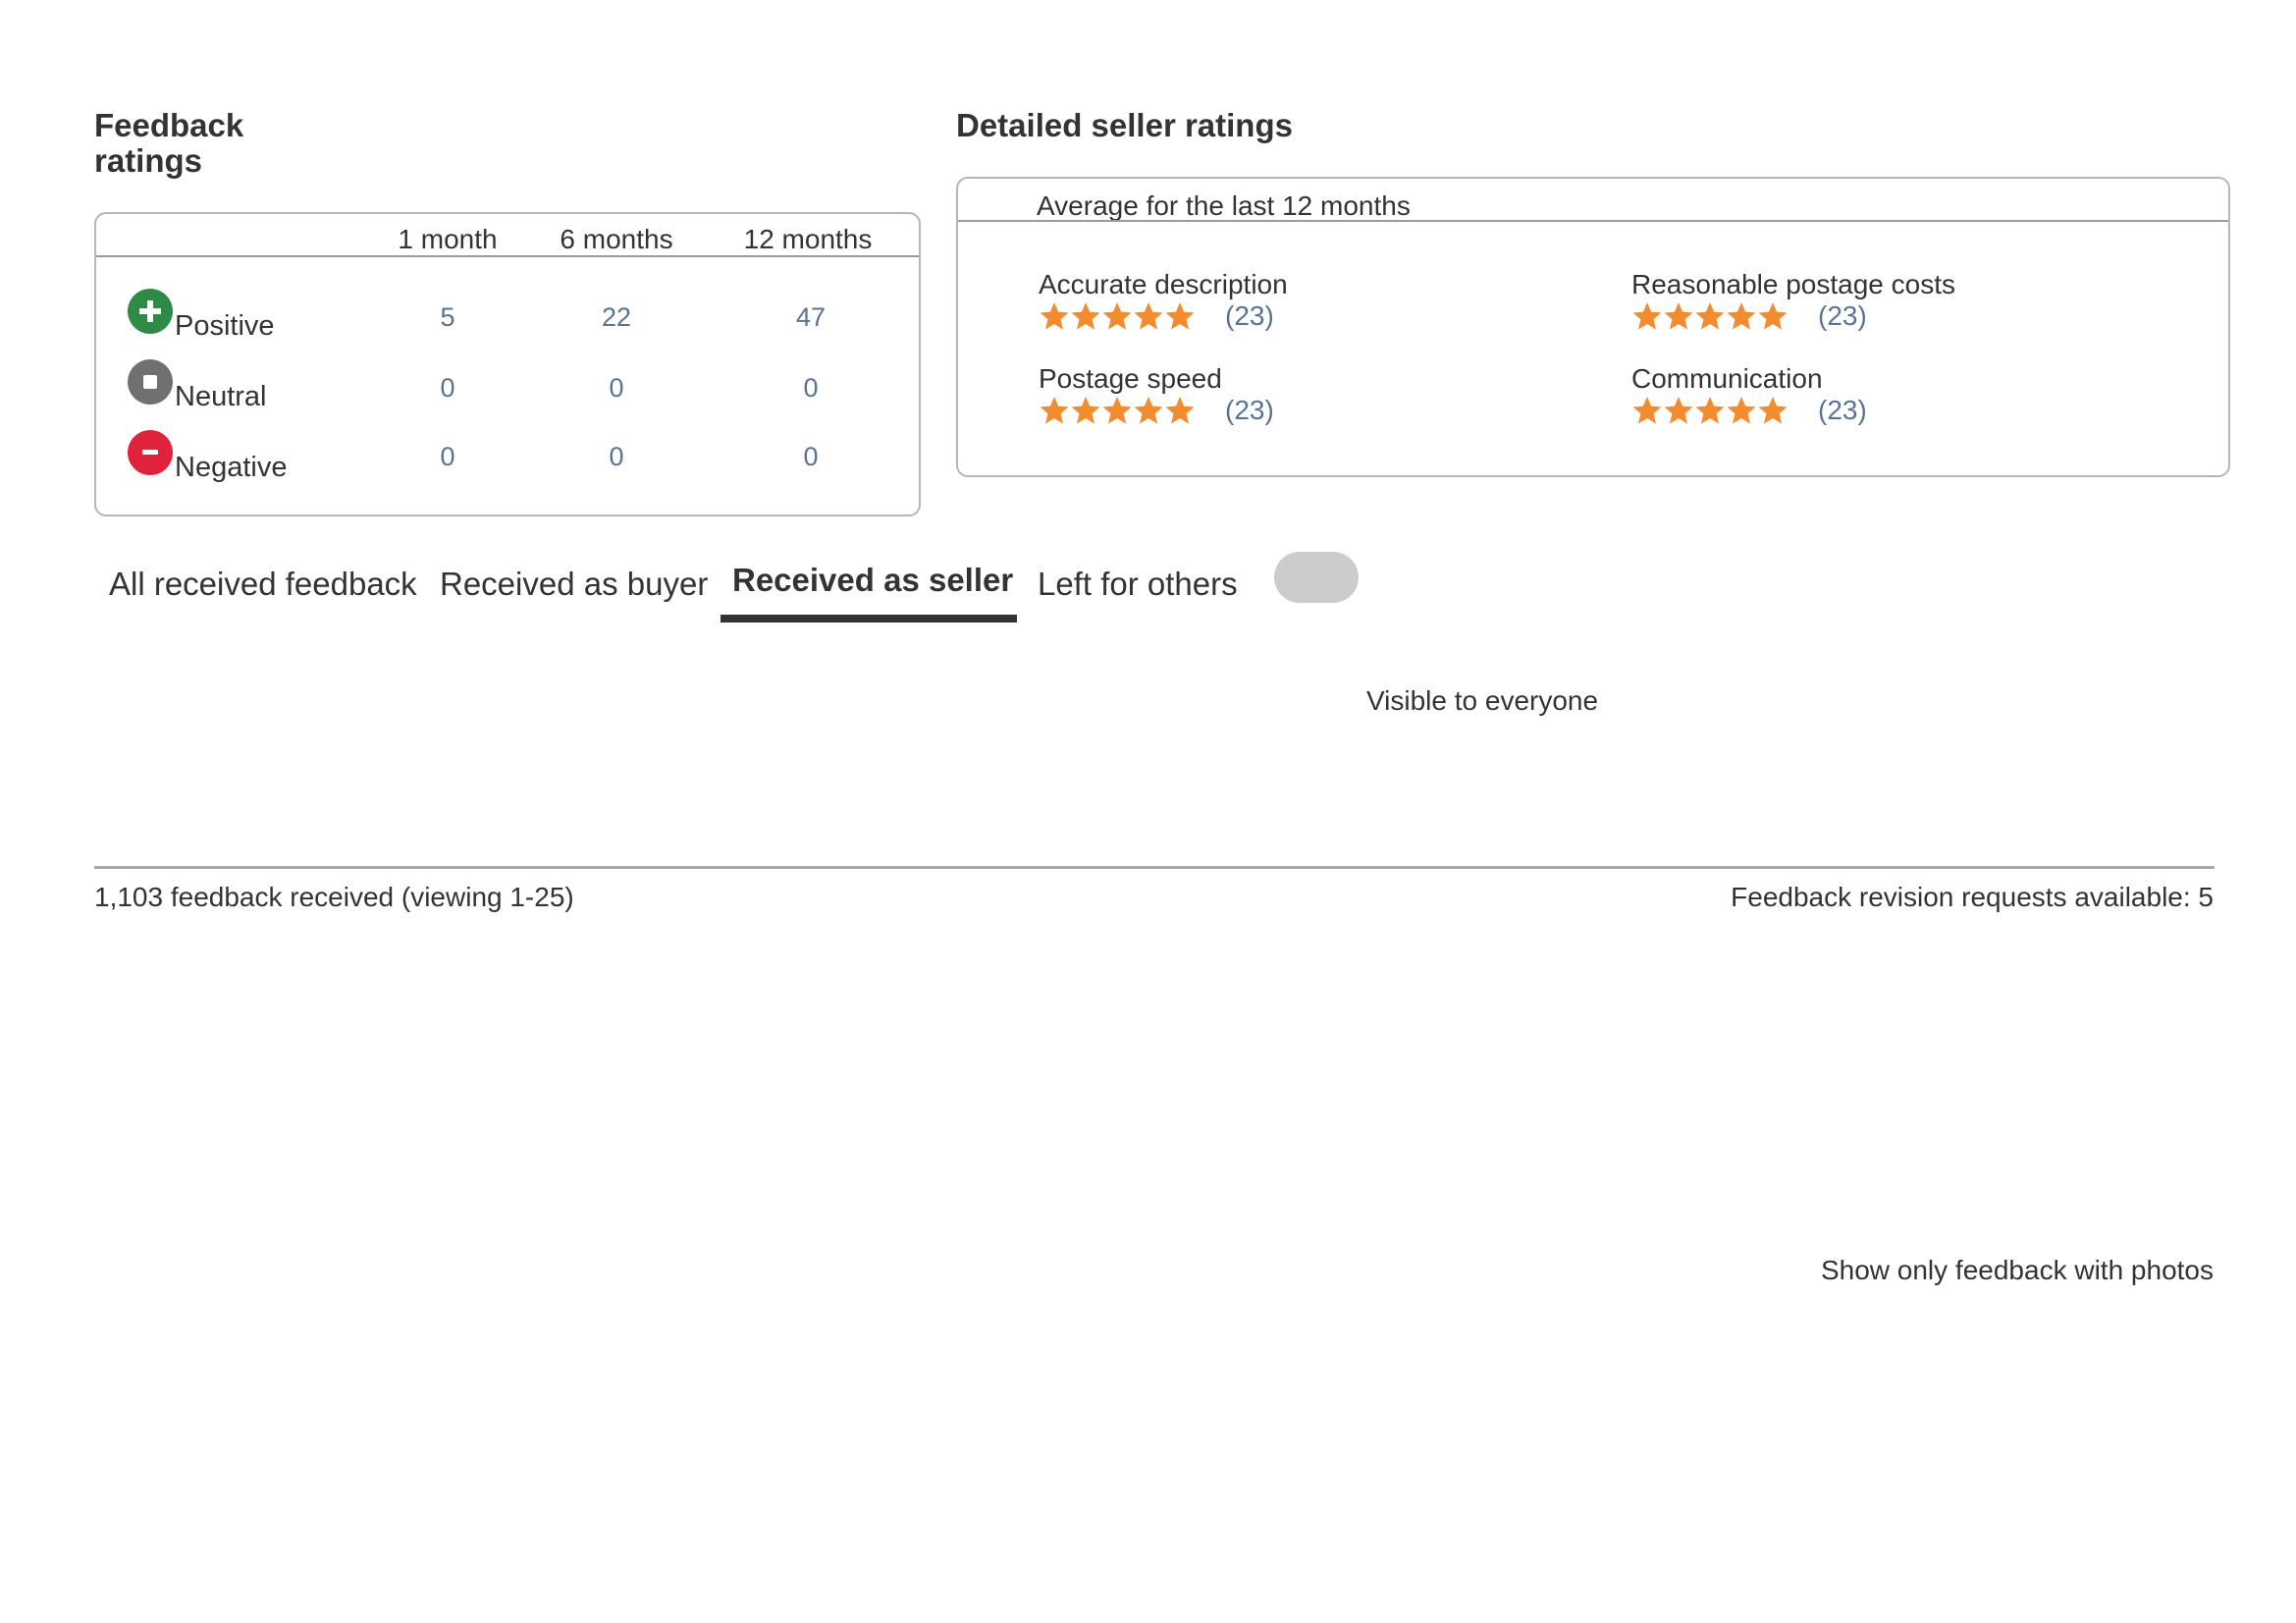  Describe the element at coordinates (1130, 378) in the screenshot. I see `rating-label: Postage speed` at that location.